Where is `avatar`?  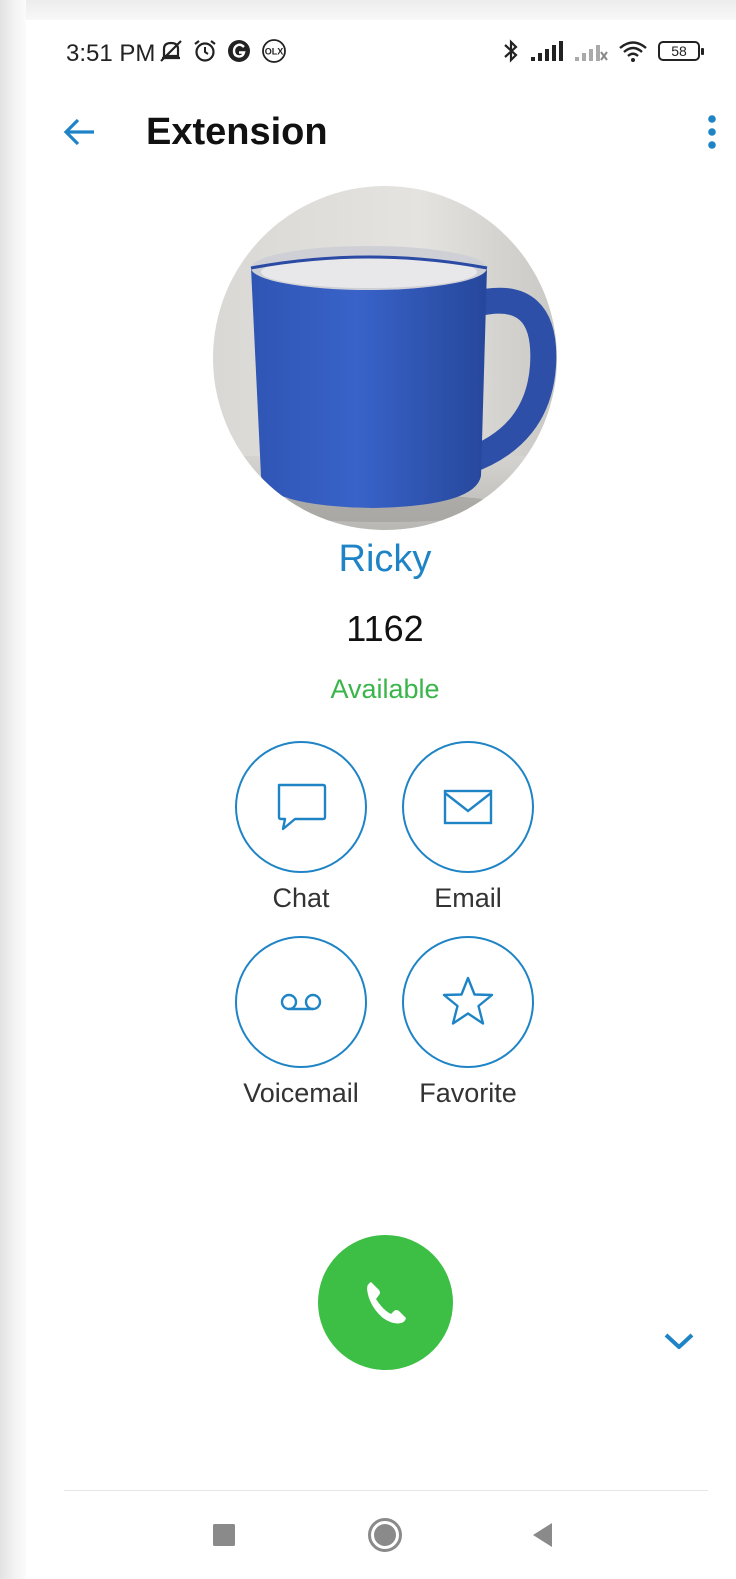
avatar is located at coordinates (385, 358).